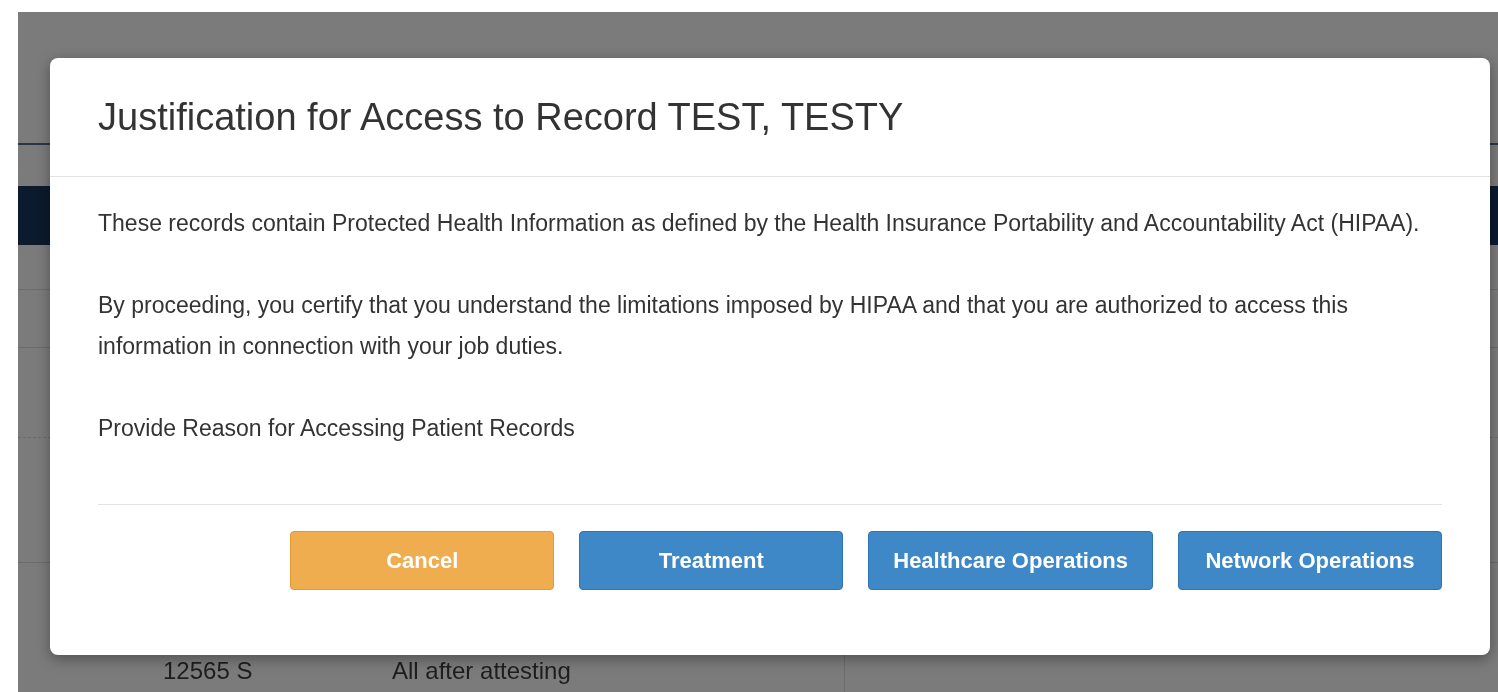 The image size is (1498, 692). I want to click on dialog-title: Justification for Access to Record TEST, TESTY, so click(501, 117).